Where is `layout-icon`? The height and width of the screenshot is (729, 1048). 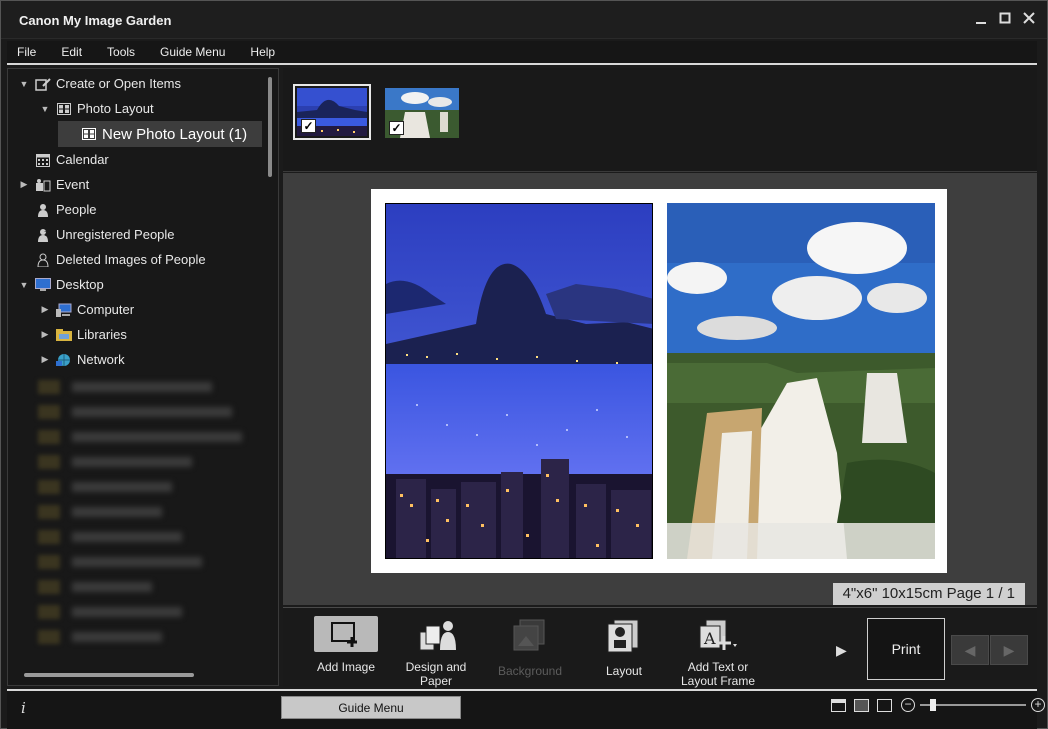
layout-icon is located at coordinates (624, 636).